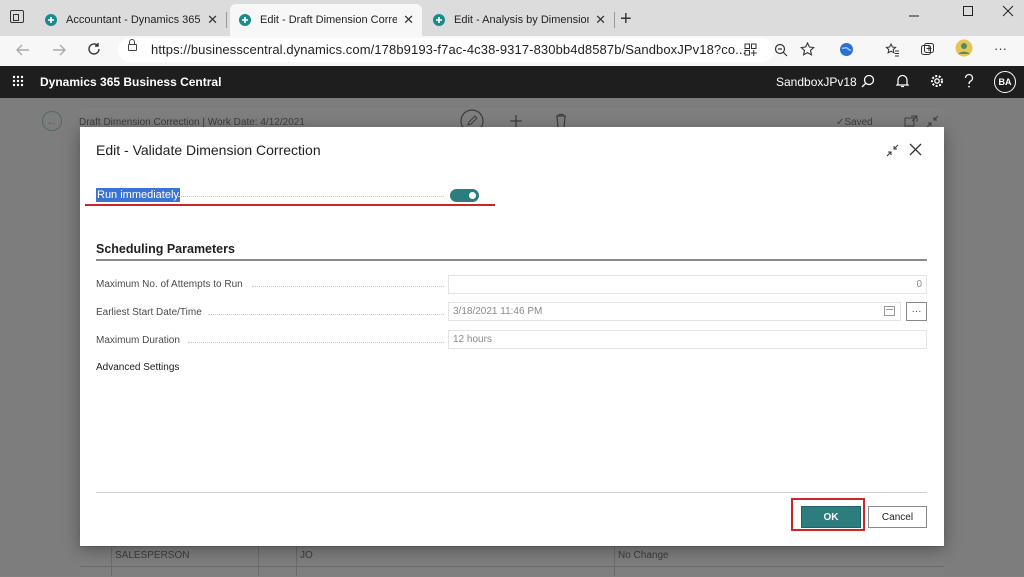  Describe the element at coordinates (969, 81) in the screenshot. I see `help-icon` at that location.